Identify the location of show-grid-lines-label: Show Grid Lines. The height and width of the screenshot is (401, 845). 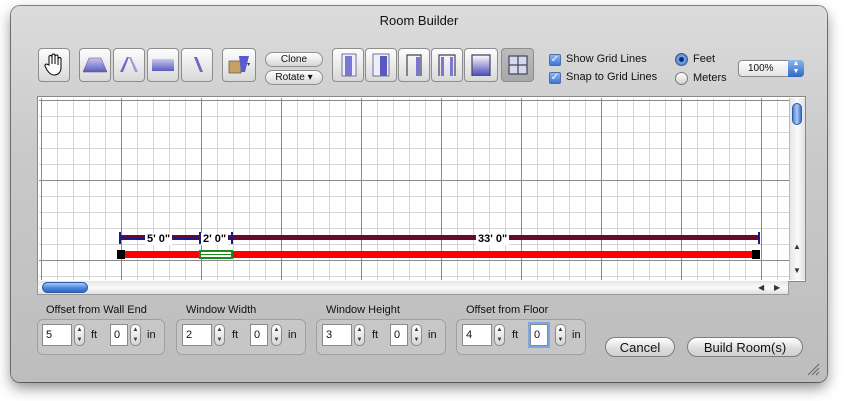
(606, 59).